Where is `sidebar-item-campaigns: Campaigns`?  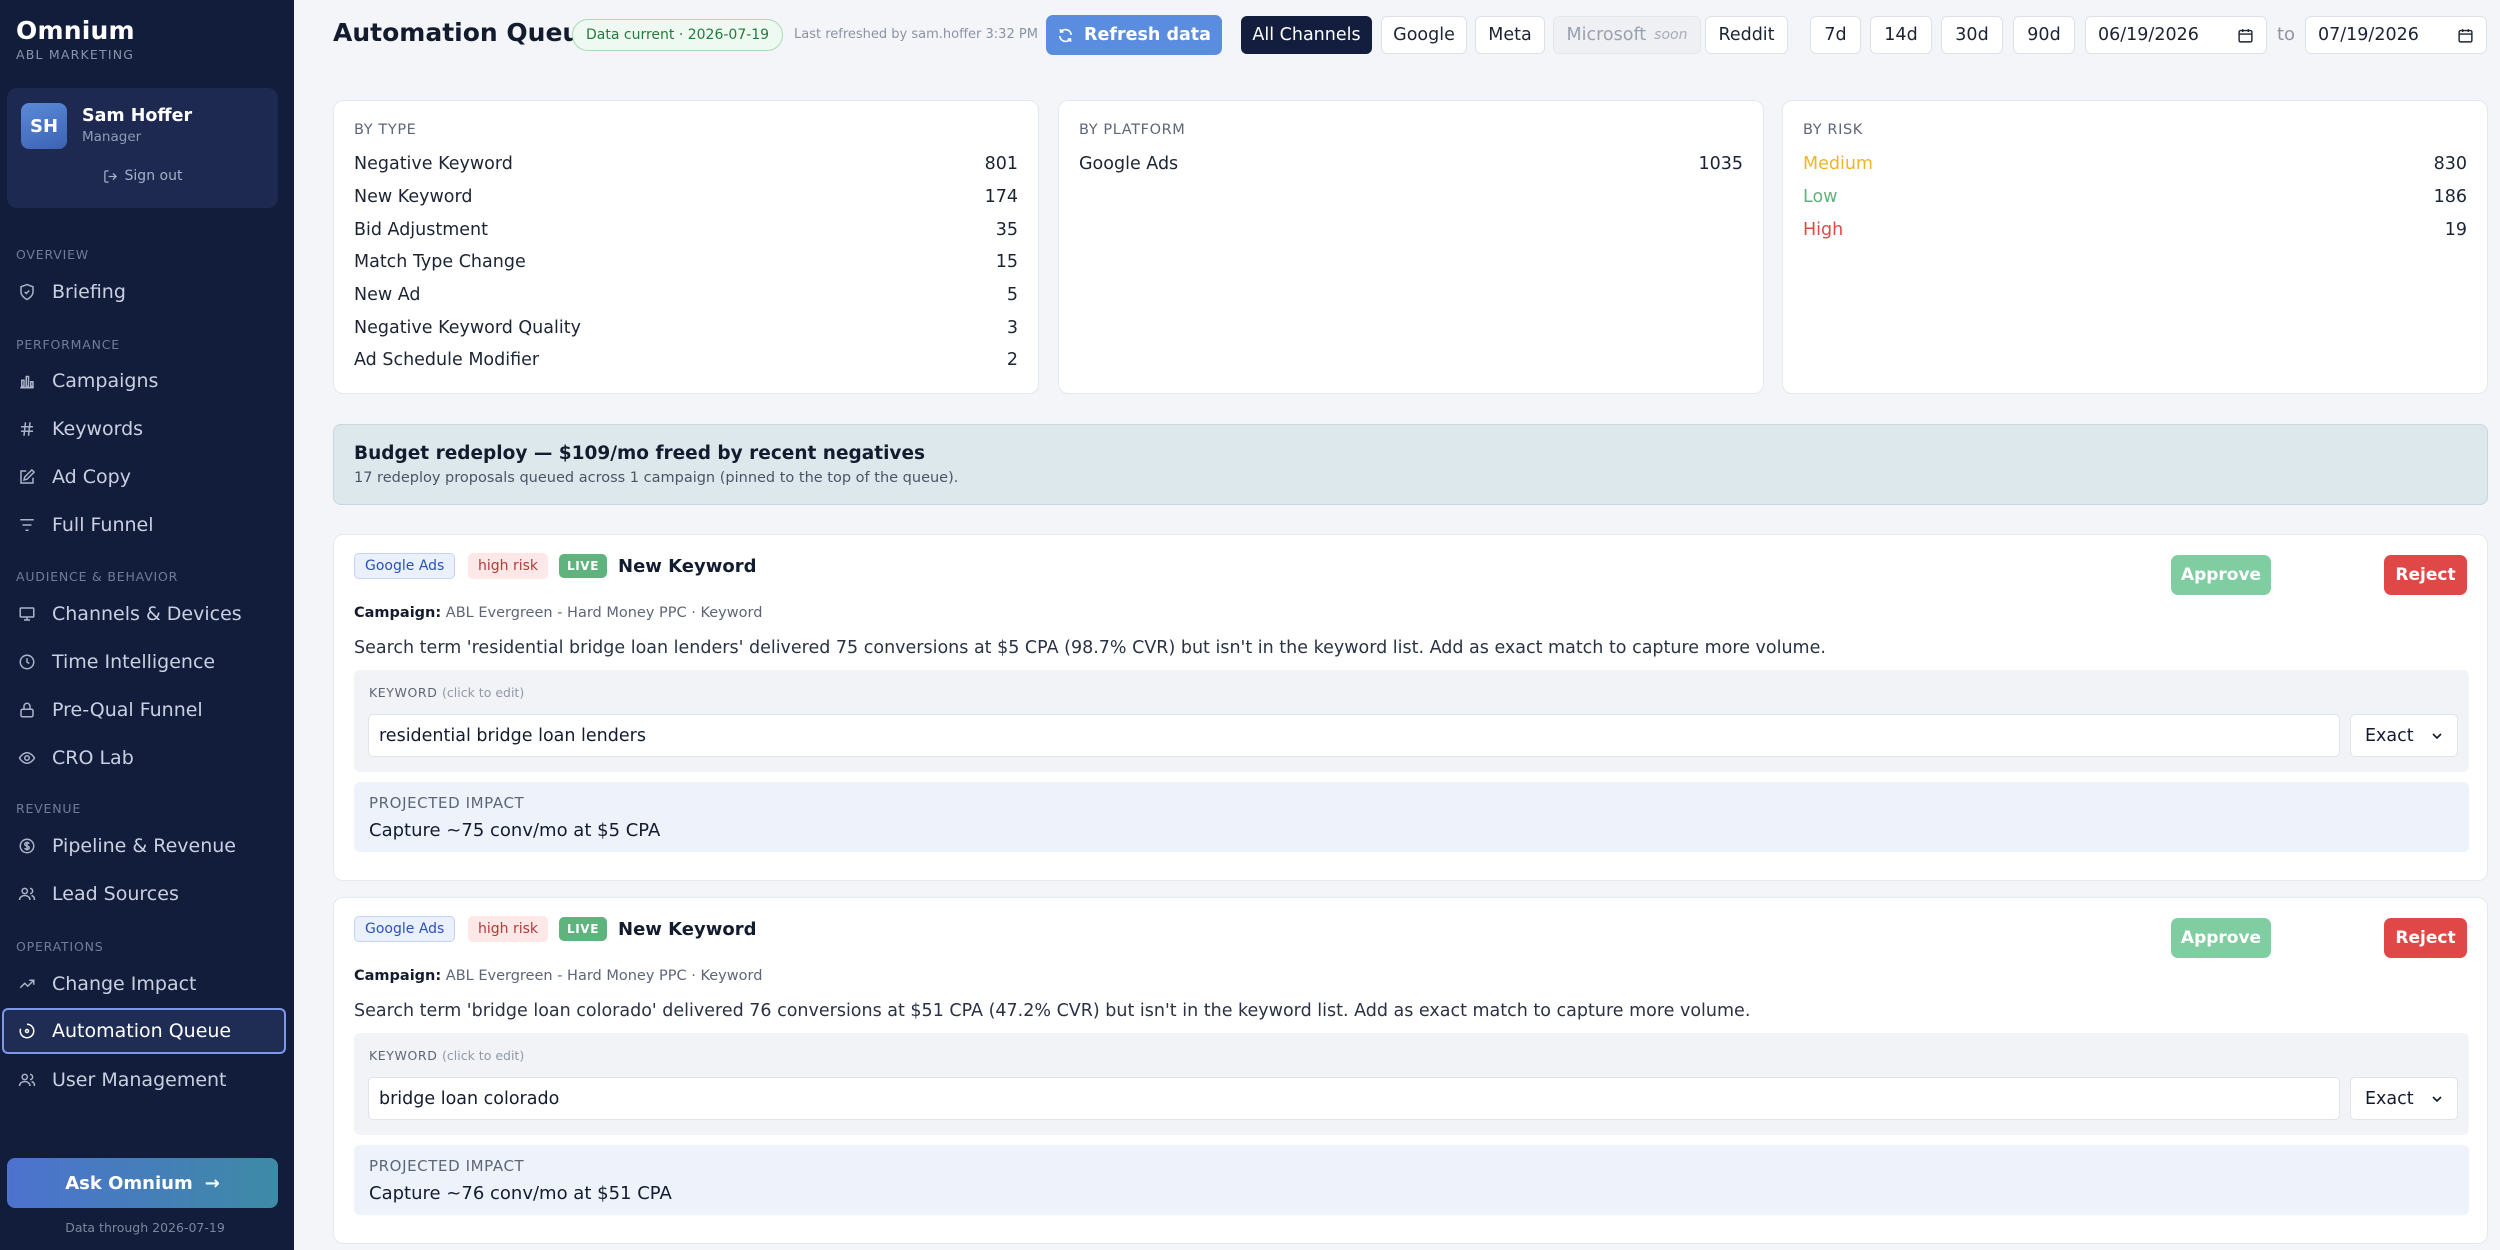 sidebar-item-campaigns: Campaigns is located at coordinates (147, 381).